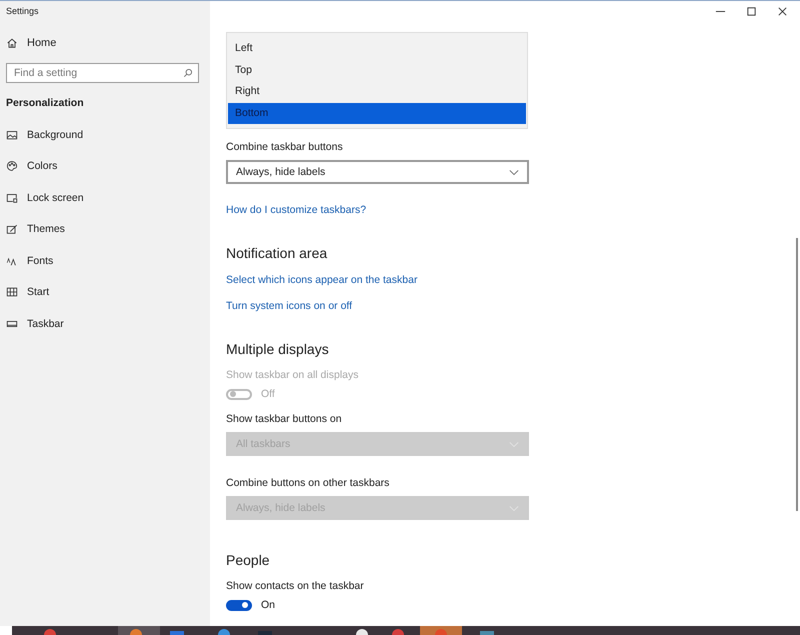 The height and width of the screenshot is (635, 800). Describe the element at coordinates (22, 11) in the screenshot. I see `window-title: Settings` at that location.